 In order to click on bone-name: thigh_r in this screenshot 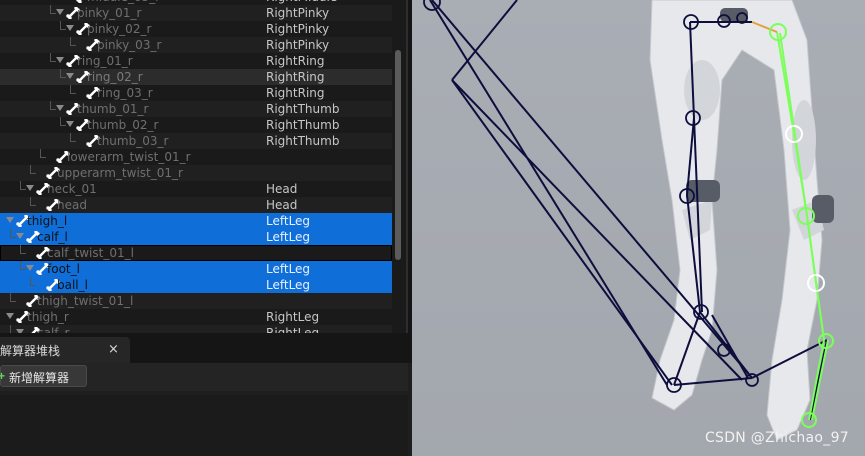, I will do `click(48, 317)`.